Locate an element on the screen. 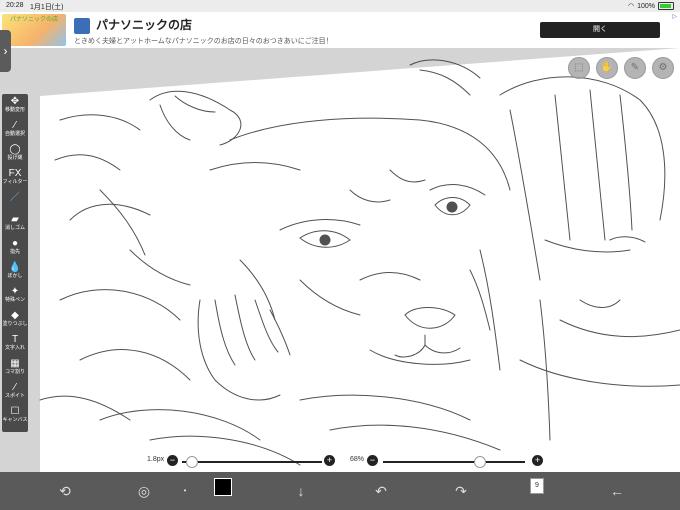  side-panel-toggle: › is located at coordinates (5, 51).